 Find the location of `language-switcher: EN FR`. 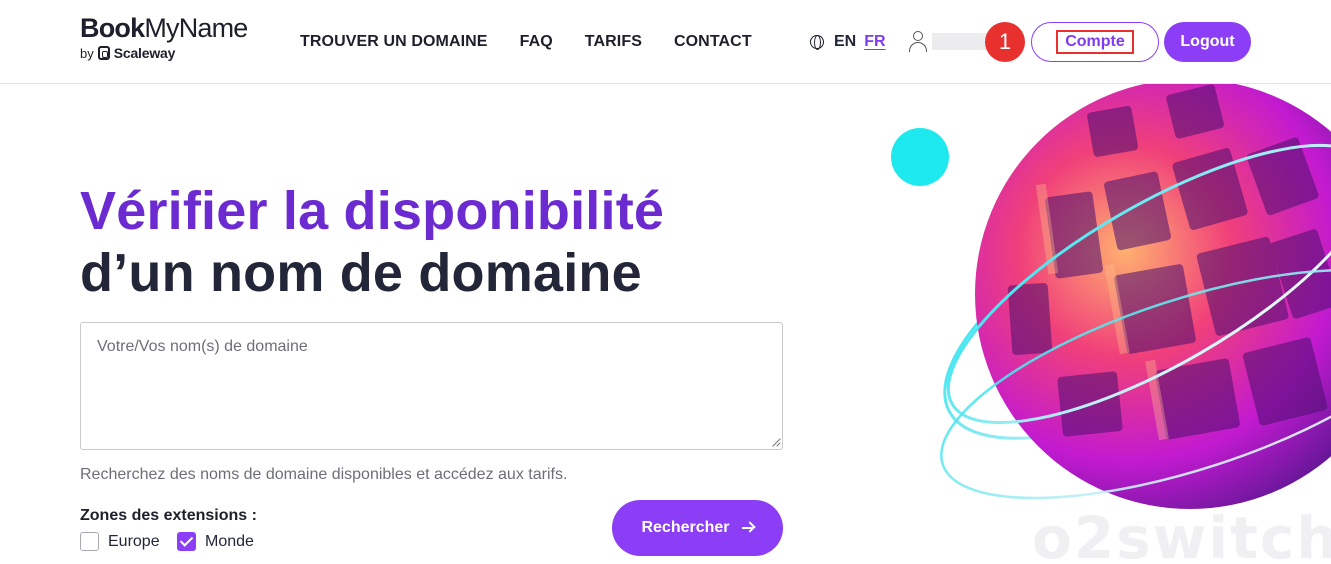

language-switcher: EN FR is located at coordinates (848, 42).